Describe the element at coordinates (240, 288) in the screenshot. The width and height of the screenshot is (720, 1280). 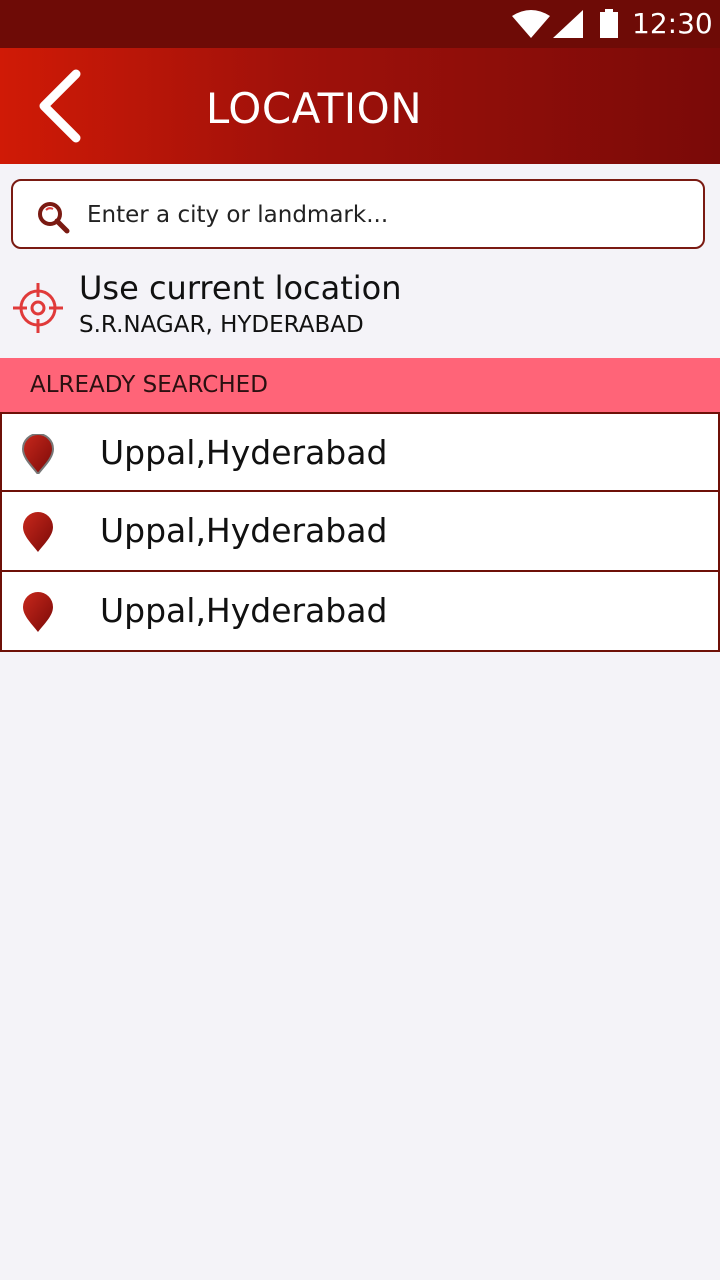
I see `current-location-label: Use current location` at that location.